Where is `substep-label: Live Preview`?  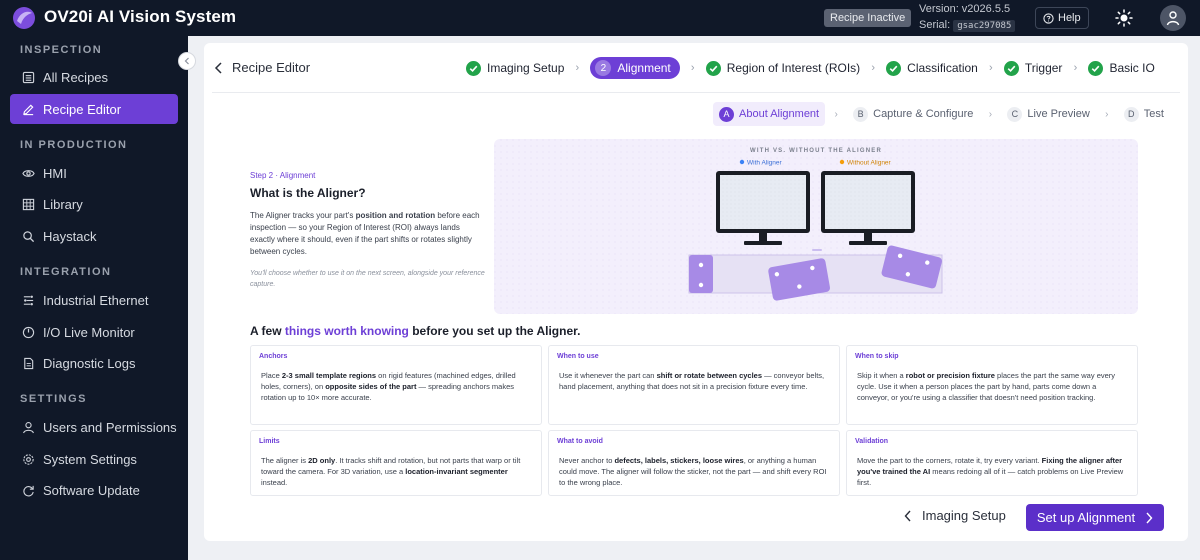
substep-label: Live Preview is located at coordinates (1058, 114).